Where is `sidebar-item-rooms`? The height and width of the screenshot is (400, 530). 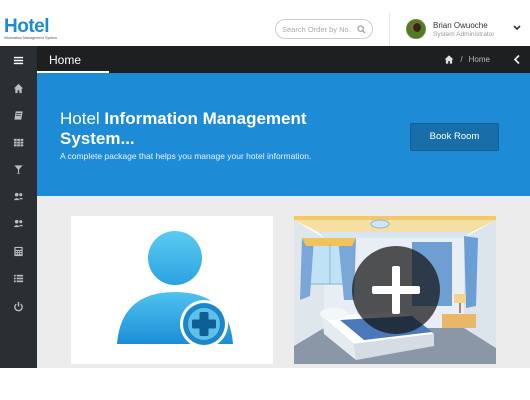 sidebar-item-rooms is located at coordinates (18, 142).